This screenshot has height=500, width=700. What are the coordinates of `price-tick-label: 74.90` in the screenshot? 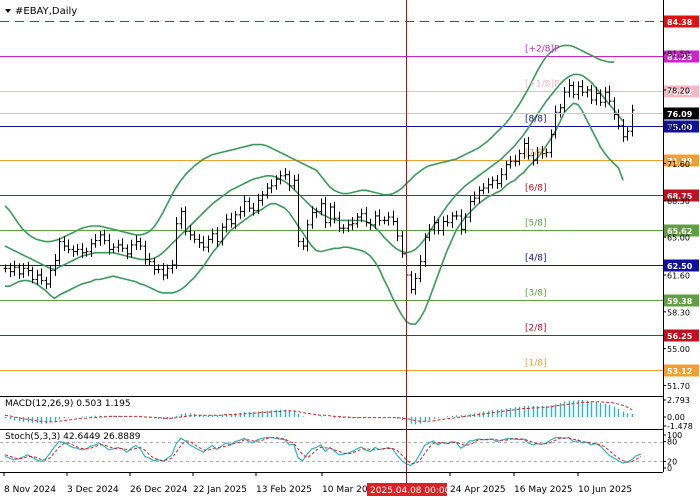 It's located at (678, 127).